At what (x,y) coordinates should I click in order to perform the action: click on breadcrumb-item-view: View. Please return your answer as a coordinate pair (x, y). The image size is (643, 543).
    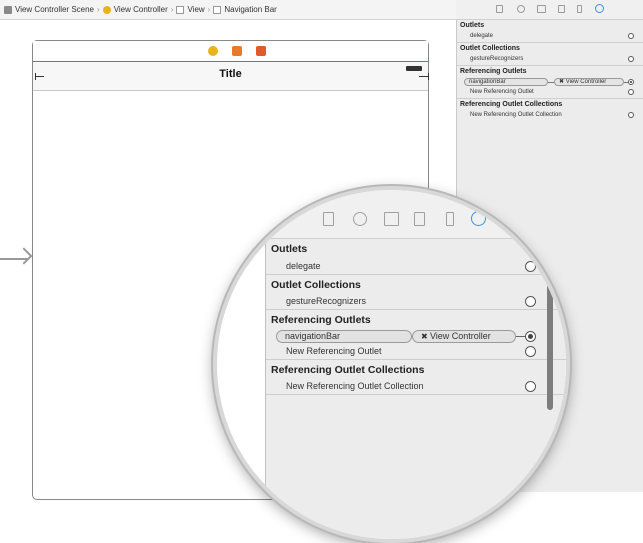
    Looking at the image, I should click on (190, 9).